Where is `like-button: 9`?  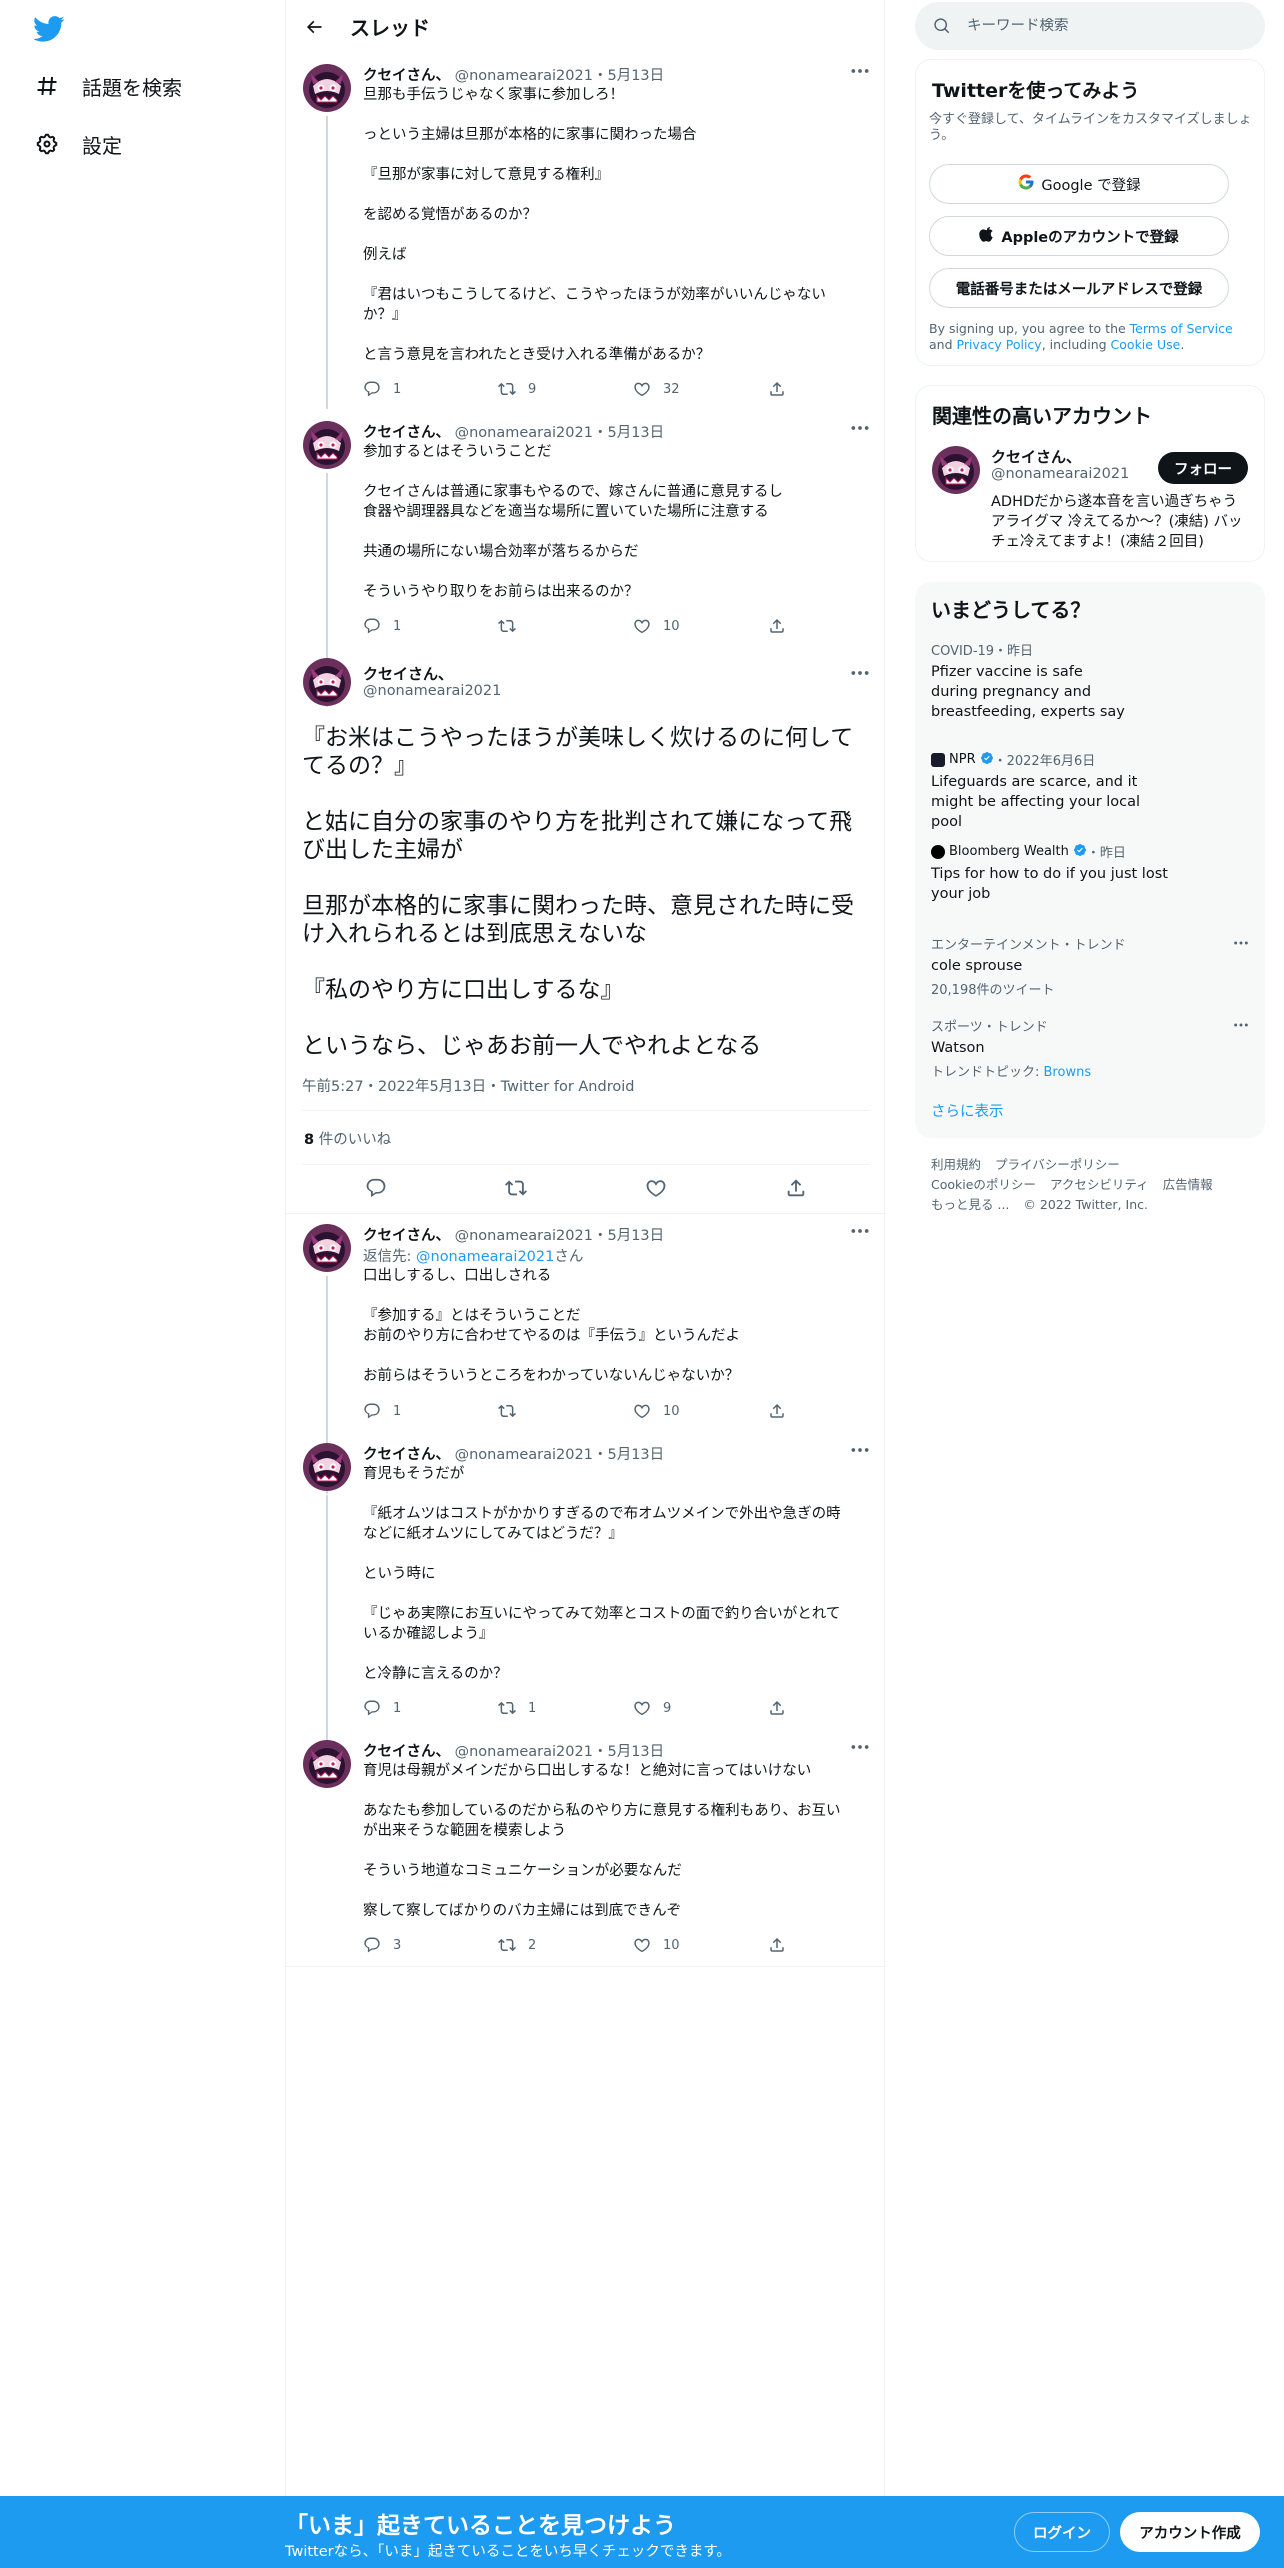
like-button: 9 is located at coordinates (700, 1708).